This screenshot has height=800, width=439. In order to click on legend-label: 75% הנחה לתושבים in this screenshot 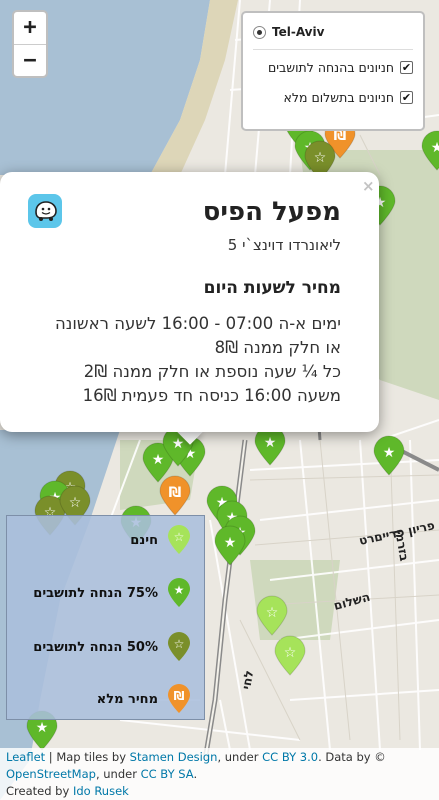, I will do `click(95, 593)`.